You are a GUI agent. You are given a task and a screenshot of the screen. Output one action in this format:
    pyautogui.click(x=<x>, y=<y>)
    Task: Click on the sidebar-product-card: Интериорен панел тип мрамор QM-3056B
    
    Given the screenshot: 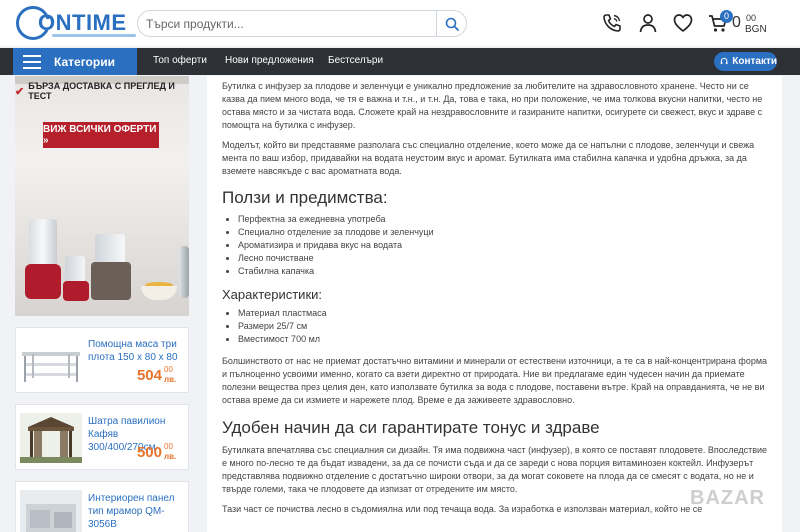 What is the action you would take?
    pyautogui.click(x=102, y=506)
    